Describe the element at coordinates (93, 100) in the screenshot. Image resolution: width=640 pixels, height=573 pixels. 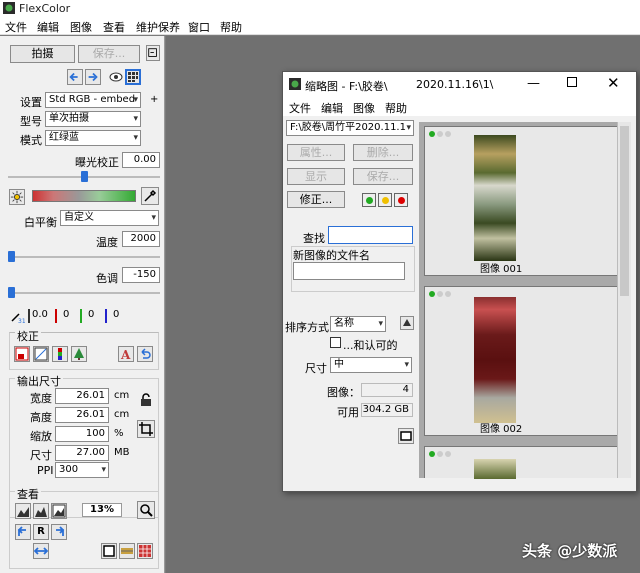
I see `settings-select: Std RGB - embed ▾` at that location.